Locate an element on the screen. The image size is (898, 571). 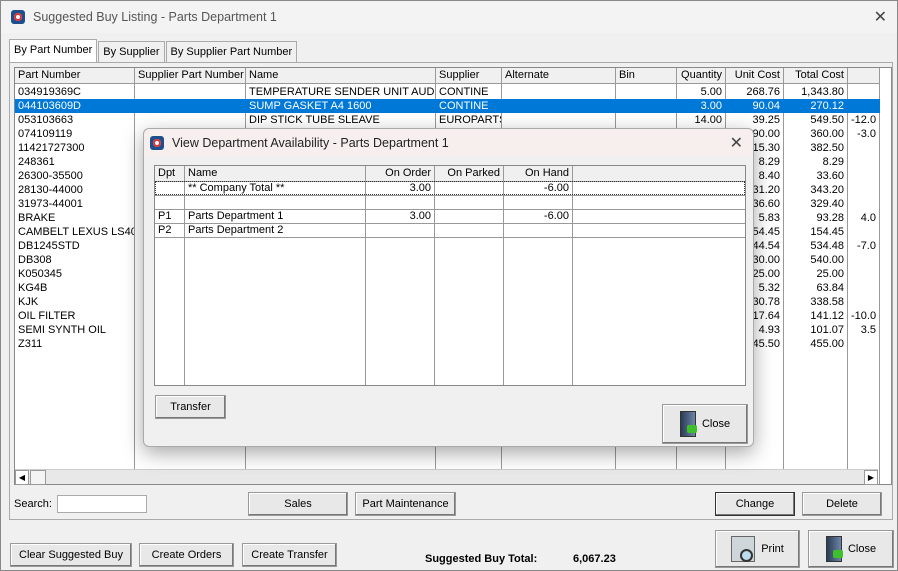
table-cell: 5.00 is located at coordinates (701, 92).